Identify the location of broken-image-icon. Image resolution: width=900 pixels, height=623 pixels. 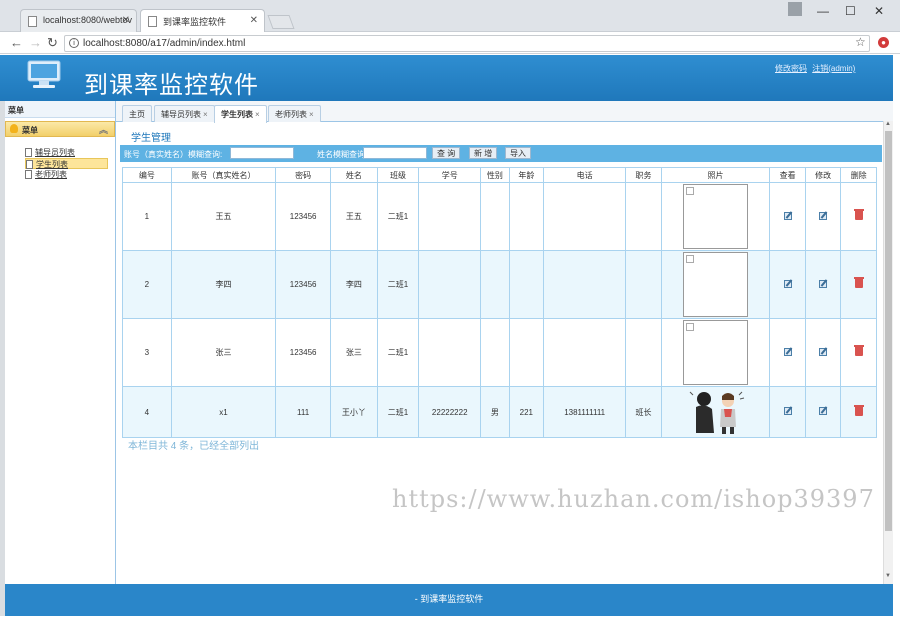
(716, 216).